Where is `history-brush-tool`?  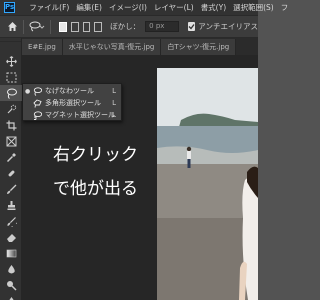
history-brush-tool is located at coordinates (11, 221).